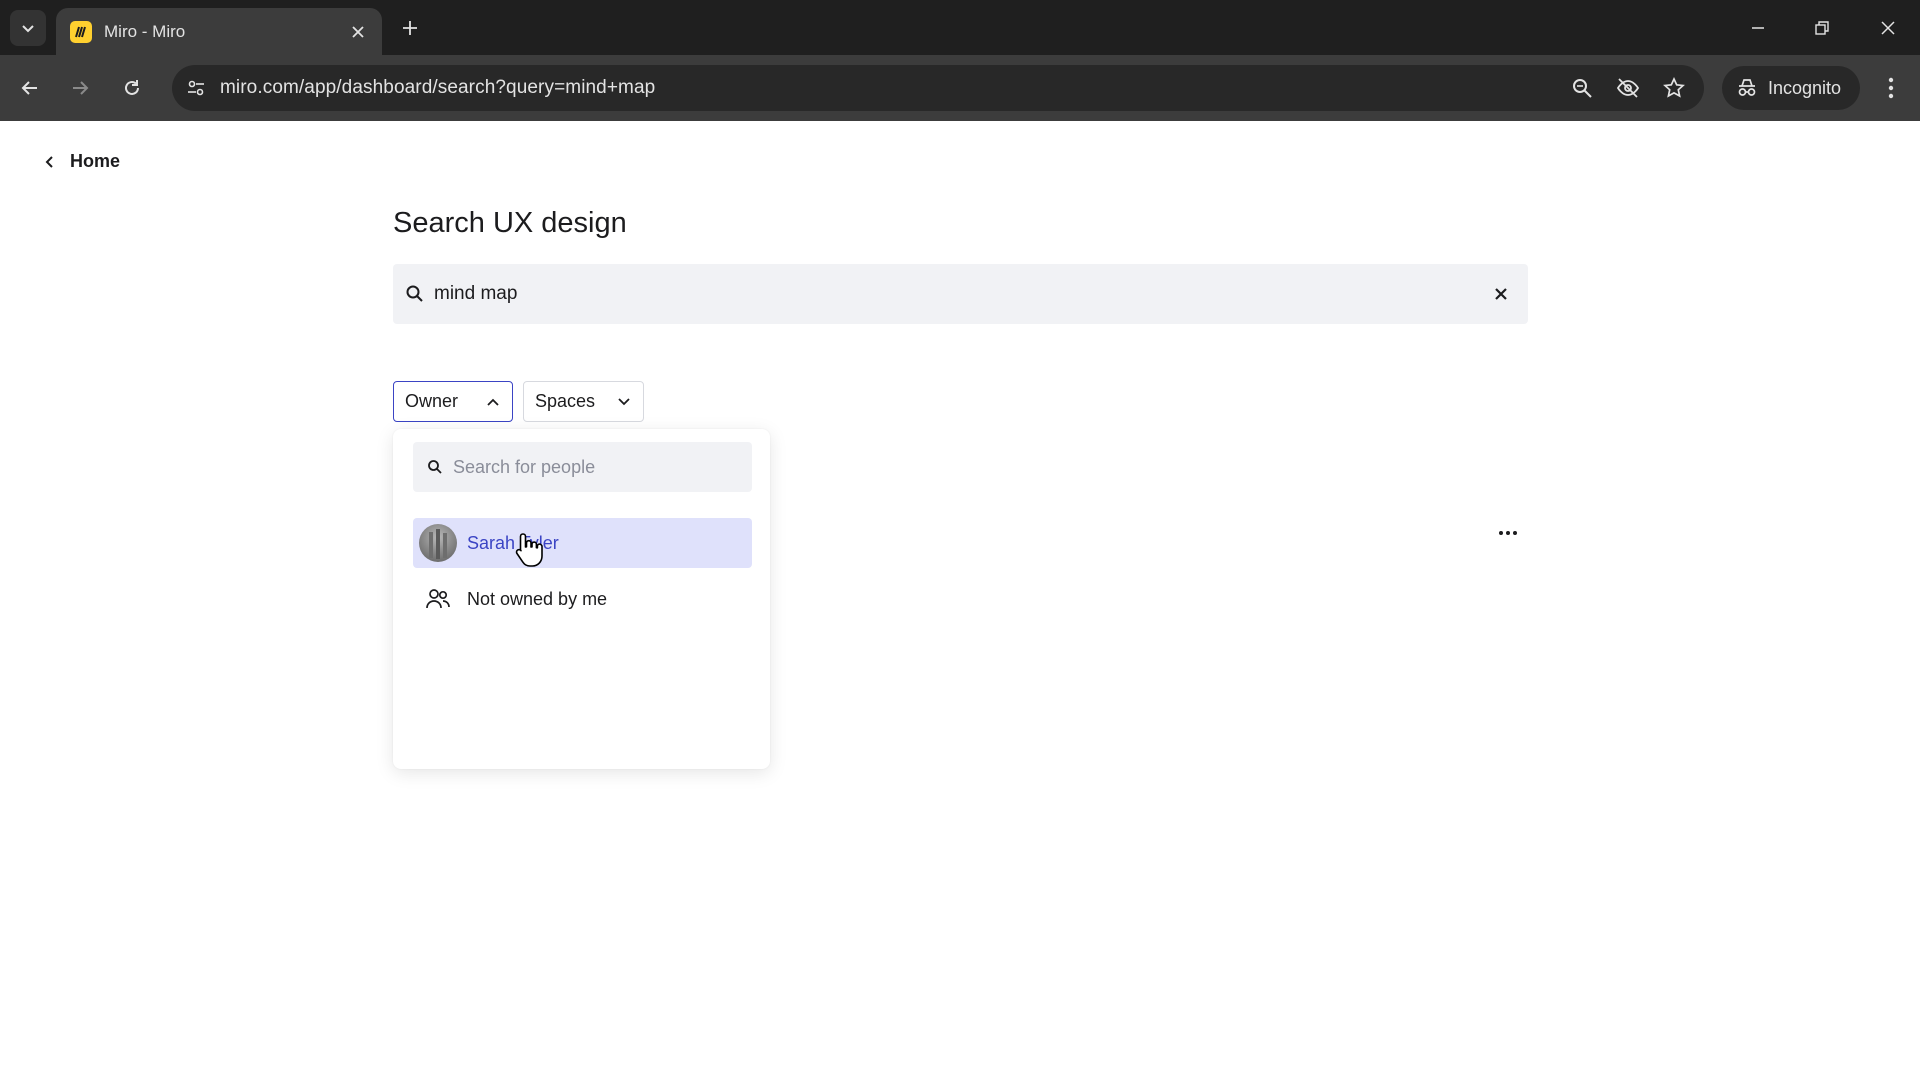  What do you see at coordinates (80, 88) in the screenshot?
I see `forward-arrow-icon` at bounding box center [80, 88].